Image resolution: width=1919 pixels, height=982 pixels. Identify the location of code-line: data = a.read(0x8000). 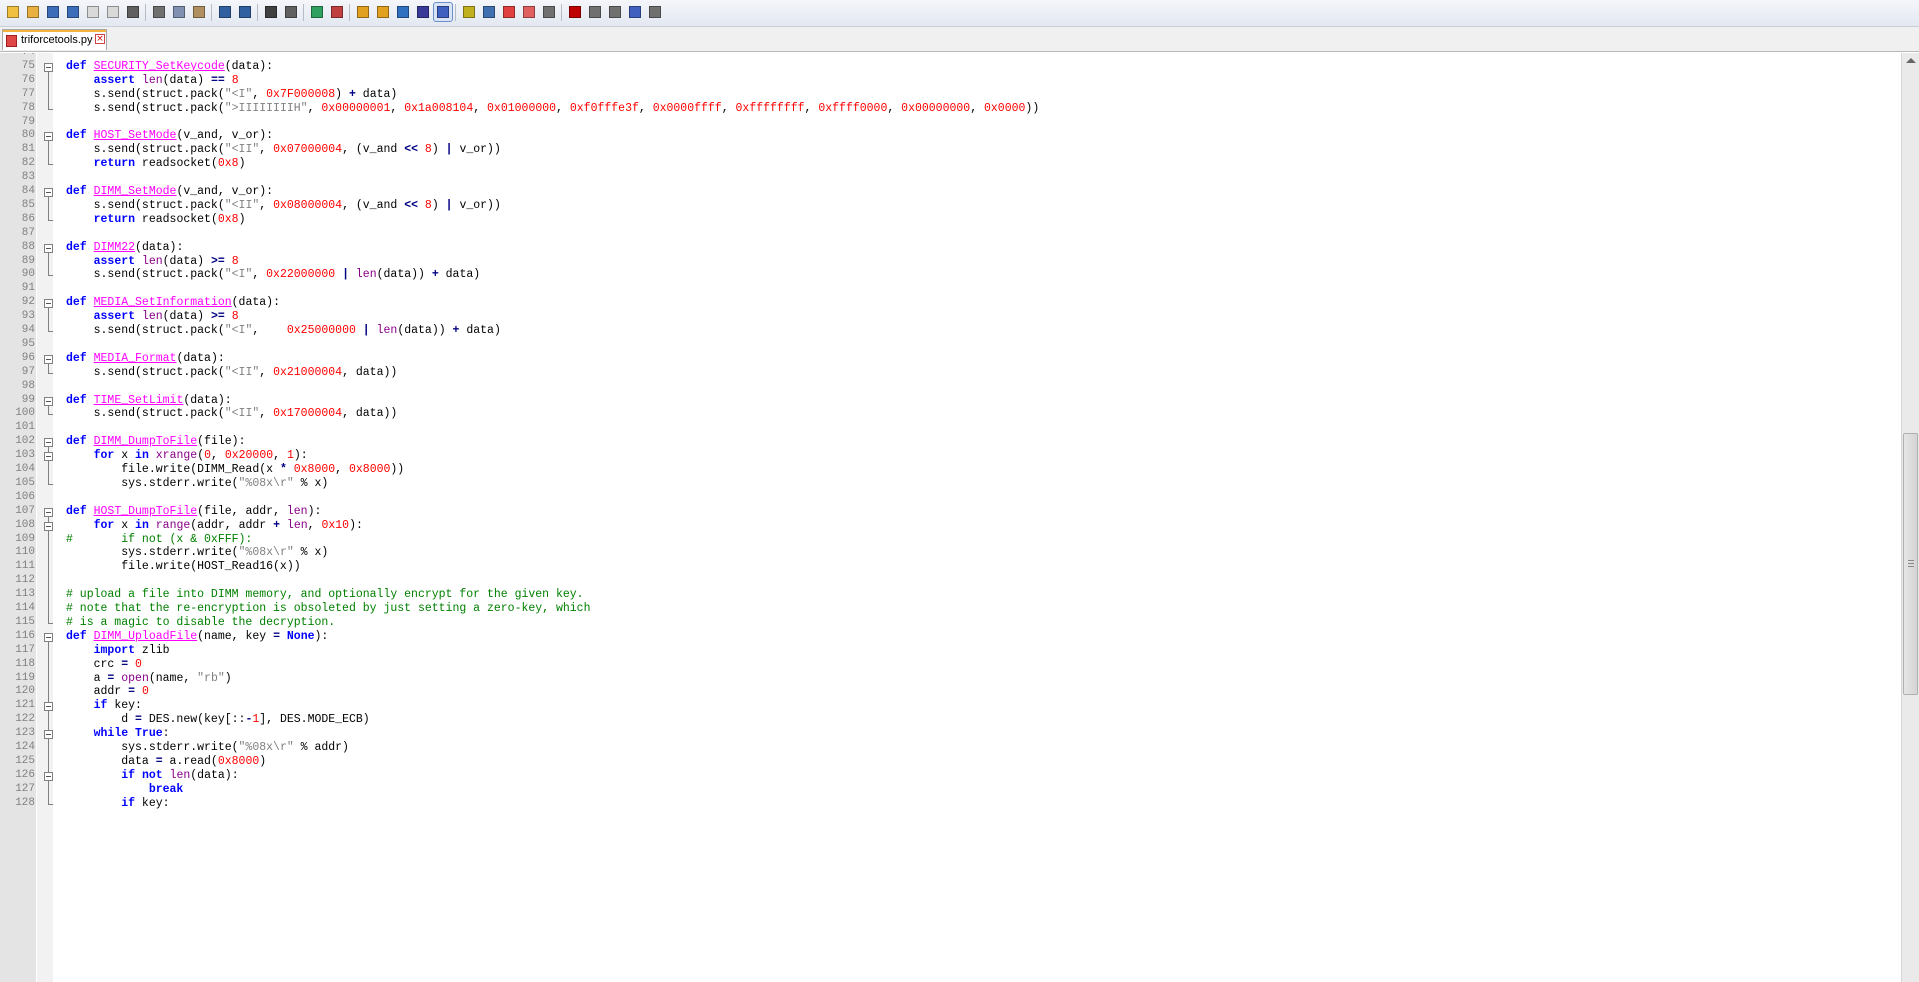
(166, 761).